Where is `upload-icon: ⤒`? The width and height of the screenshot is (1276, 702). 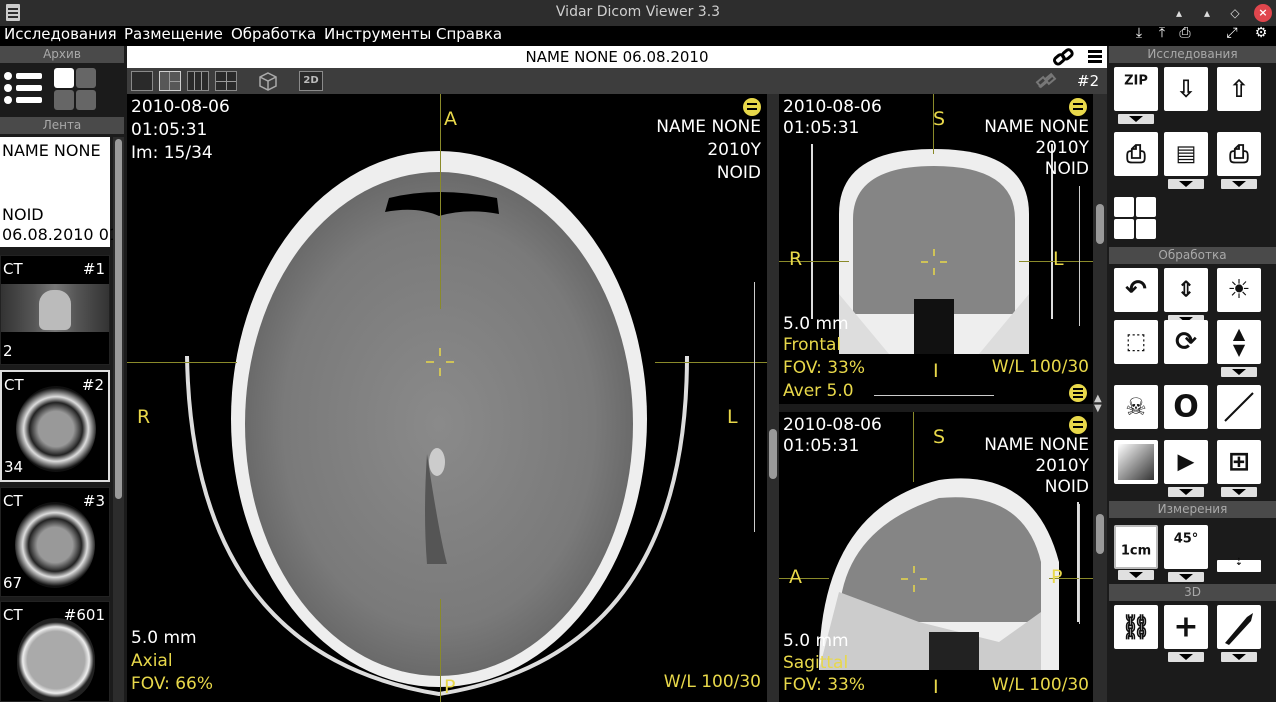
upload-icon: ⤒ is located at coordinates (1162, 35).